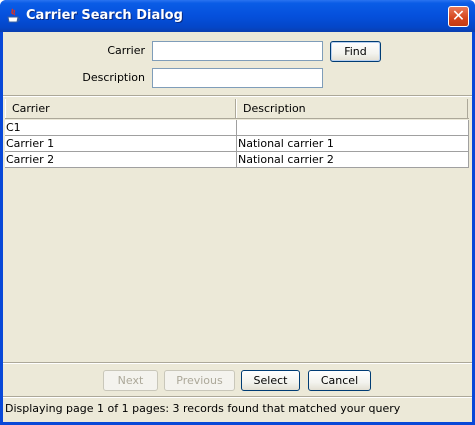 The height and width of the screenshot is (425, 475). Describe the element at coordinates (270, 380) in the screenshot. I see `select-button: Select` at that location.